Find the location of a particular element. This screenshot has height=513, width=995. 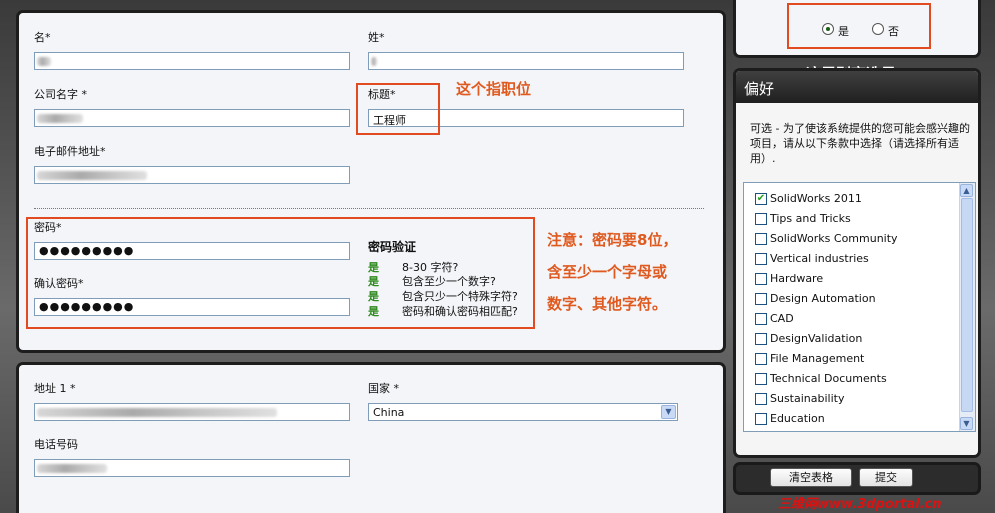

scroll-up-icon: ▲ is located at coordinates (966, 190).